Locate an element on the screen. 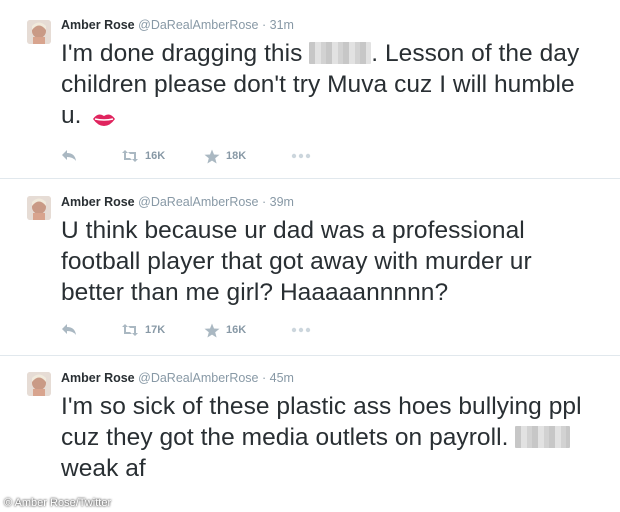 This screenshot has height=512, width=620. retweet-button: 16K is located at coordinates (143, 156).